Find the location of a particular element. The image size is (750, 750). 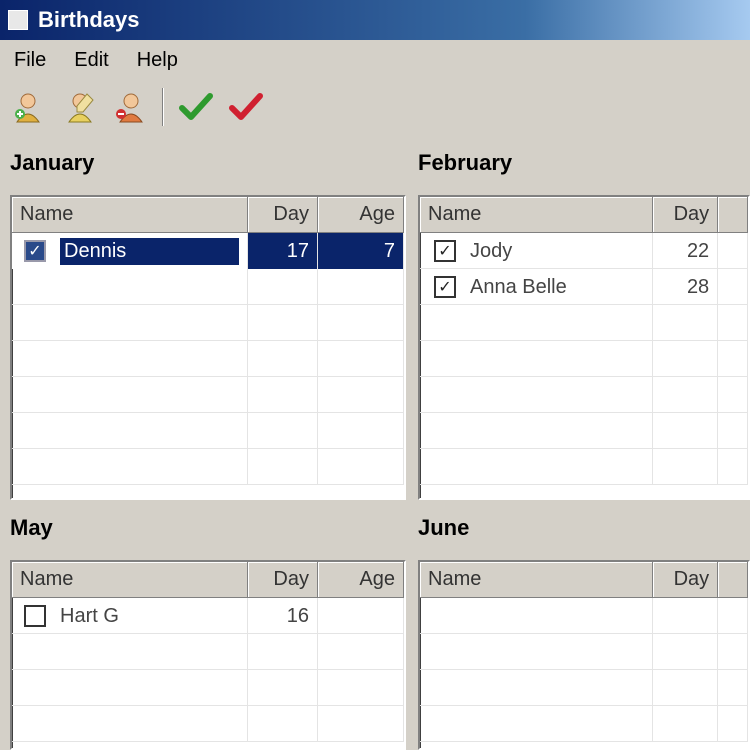

edit-person-button is located at coordinates (80, 107).